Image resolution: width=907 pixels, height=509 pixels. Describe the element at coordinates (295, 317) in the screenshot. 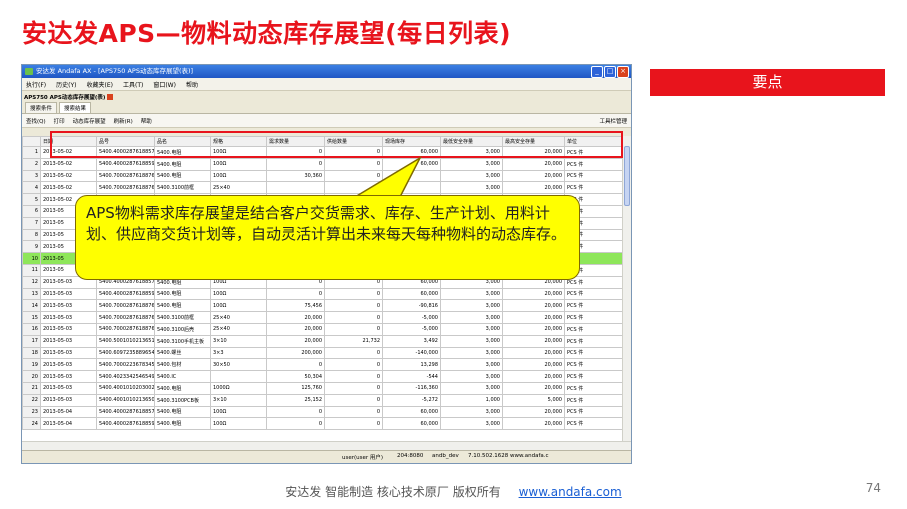

I see `table-cell: 20,000` at that location.